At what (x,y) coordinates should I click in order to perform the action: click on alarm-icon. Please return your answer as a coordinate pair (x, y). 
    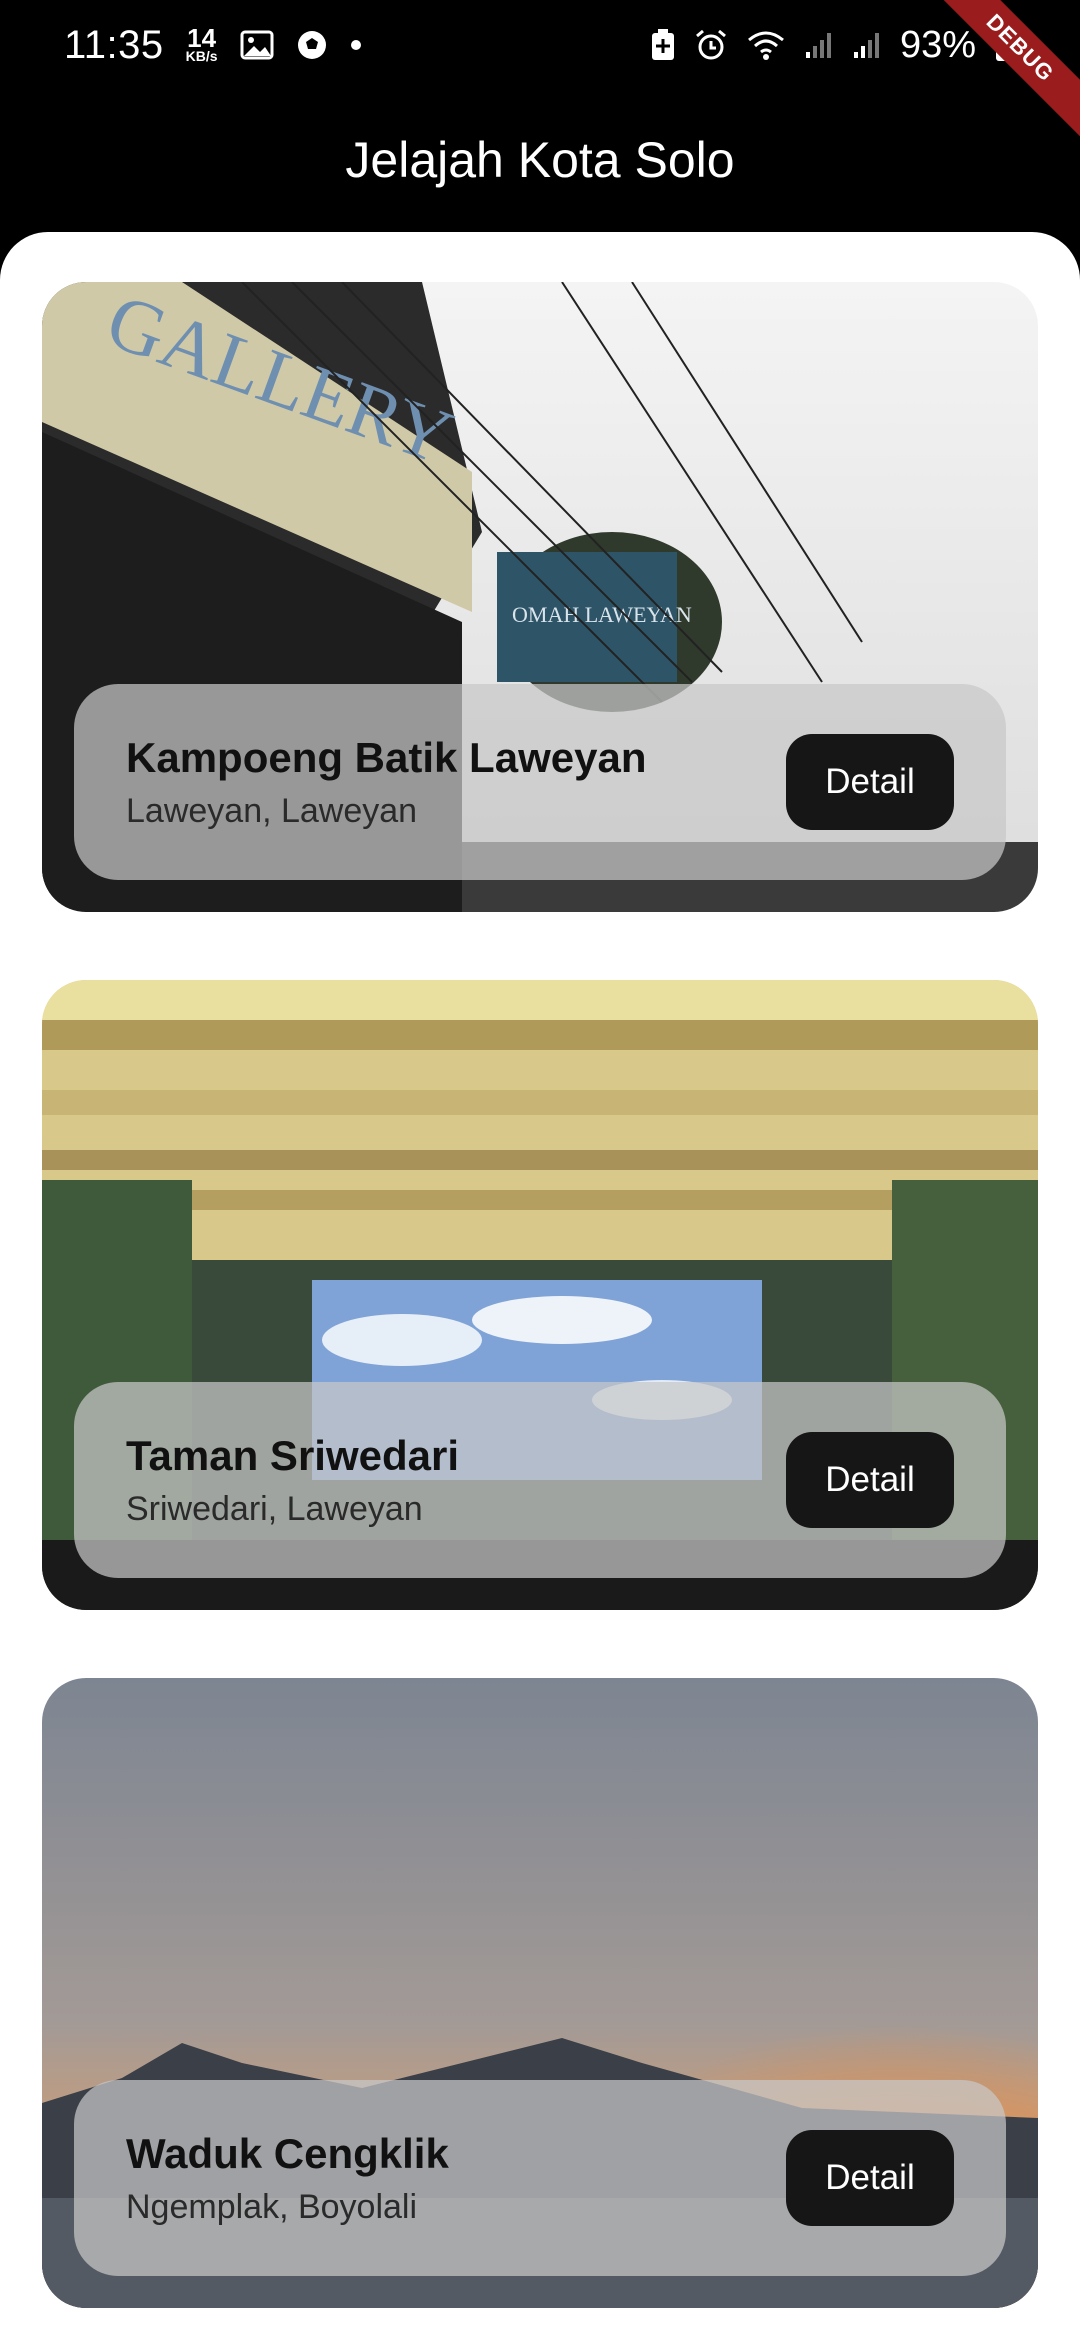
    Looking at the image, I should click on (710, 44).